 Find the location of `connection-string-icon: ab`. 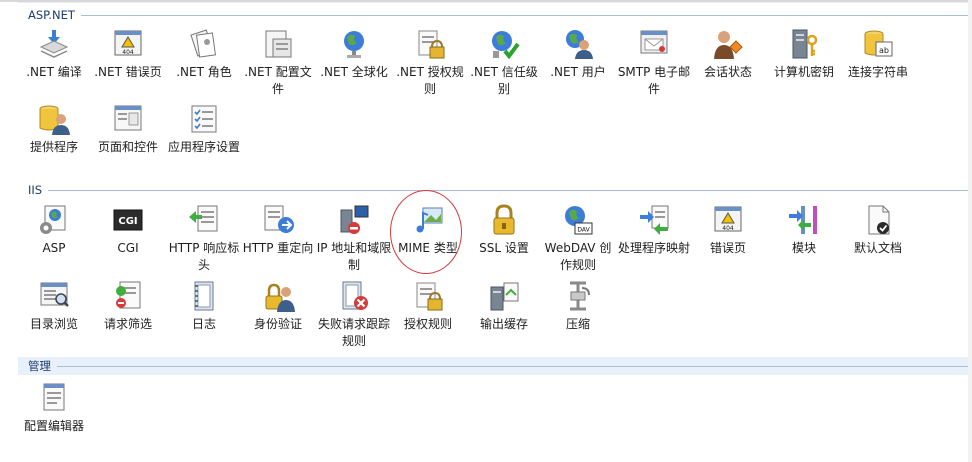

connection-string-icon: ab is located at coordinates (878, 43).